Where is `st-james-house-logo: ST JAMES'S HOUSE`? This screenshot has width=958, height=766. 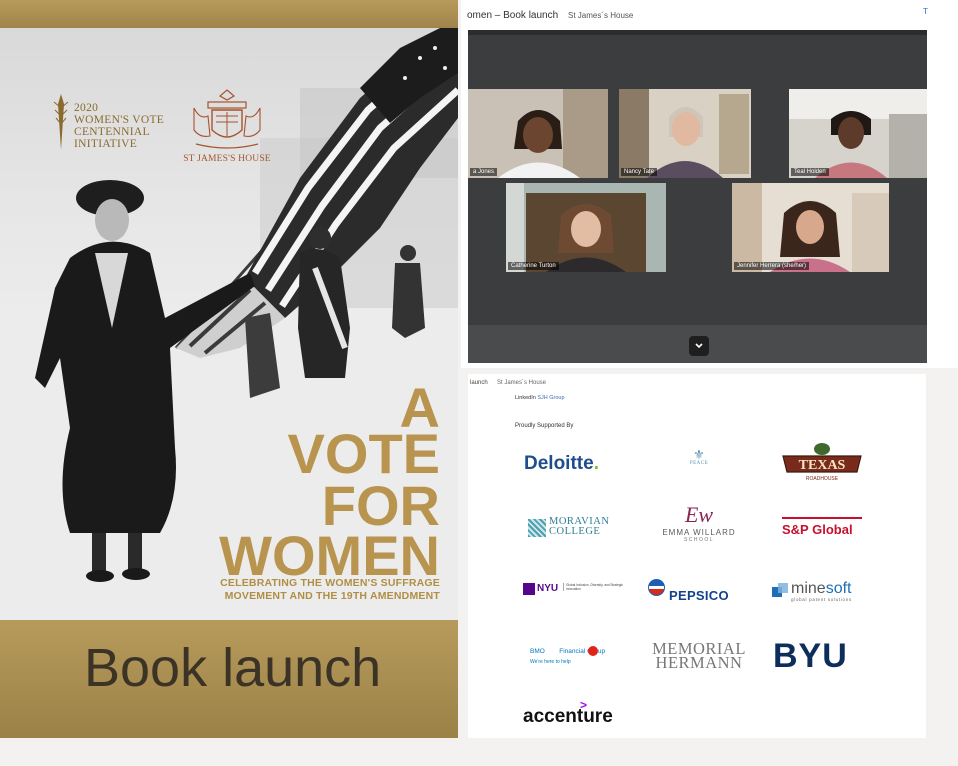 st-james-house-logo: ST JAMES'S HOUSE is located at coordinates (227, 126).